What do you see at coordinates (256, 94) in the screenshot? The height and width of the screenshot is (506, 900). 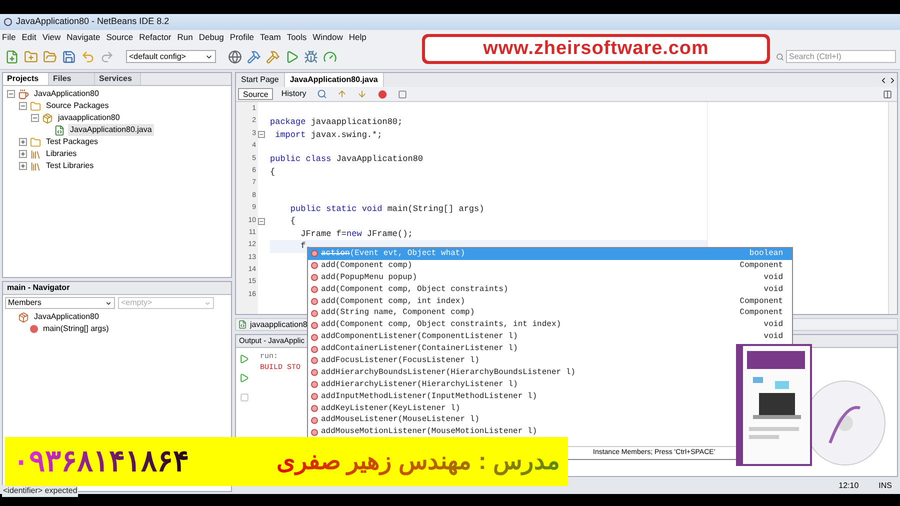 I see `view-tab: Source` at bounding box center [256, 94].